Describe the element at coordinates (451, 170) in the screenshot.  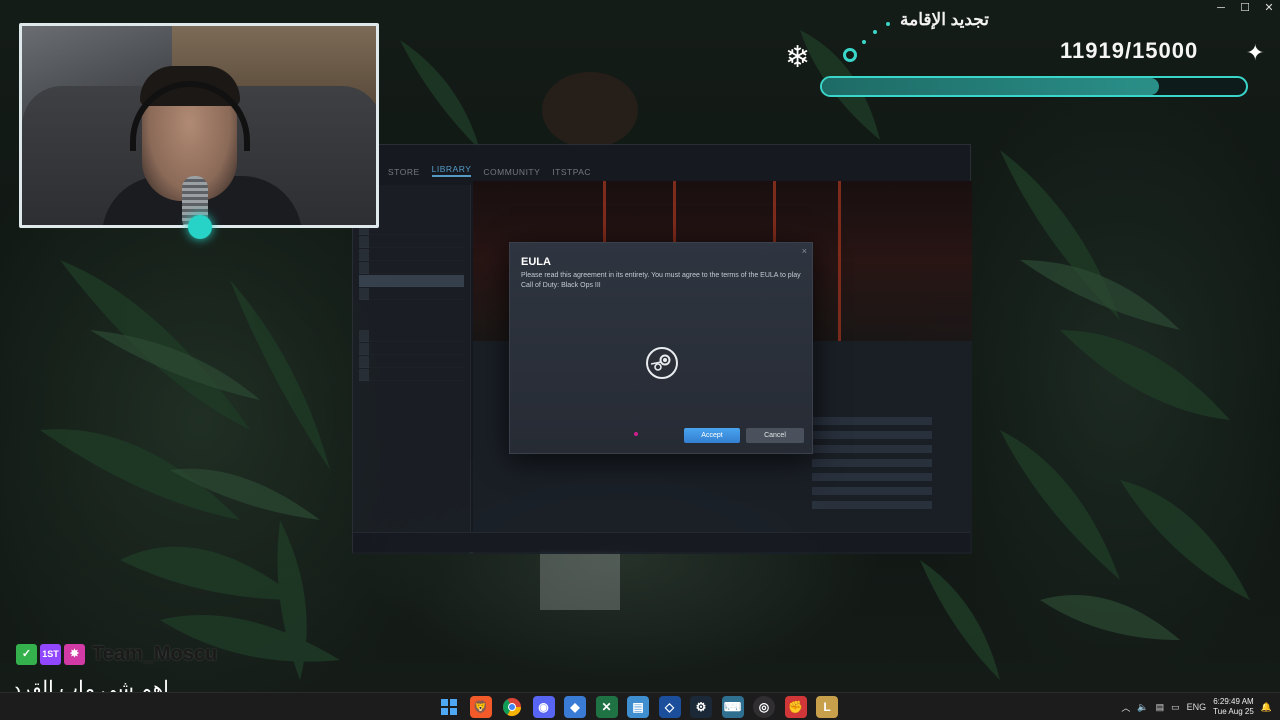
I see `steam-nav-library: LIBRARY` at that location.